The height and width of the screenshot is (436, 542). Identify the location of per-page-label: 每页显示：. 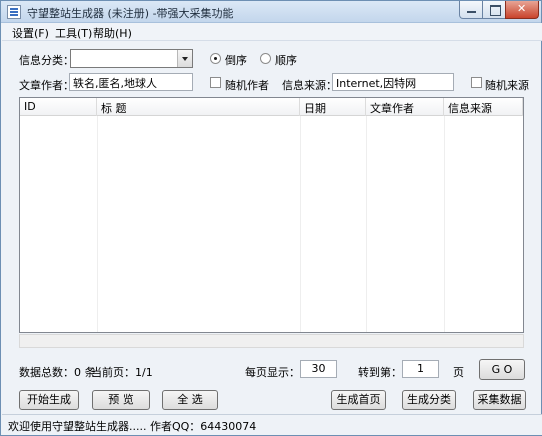
(272, 372).